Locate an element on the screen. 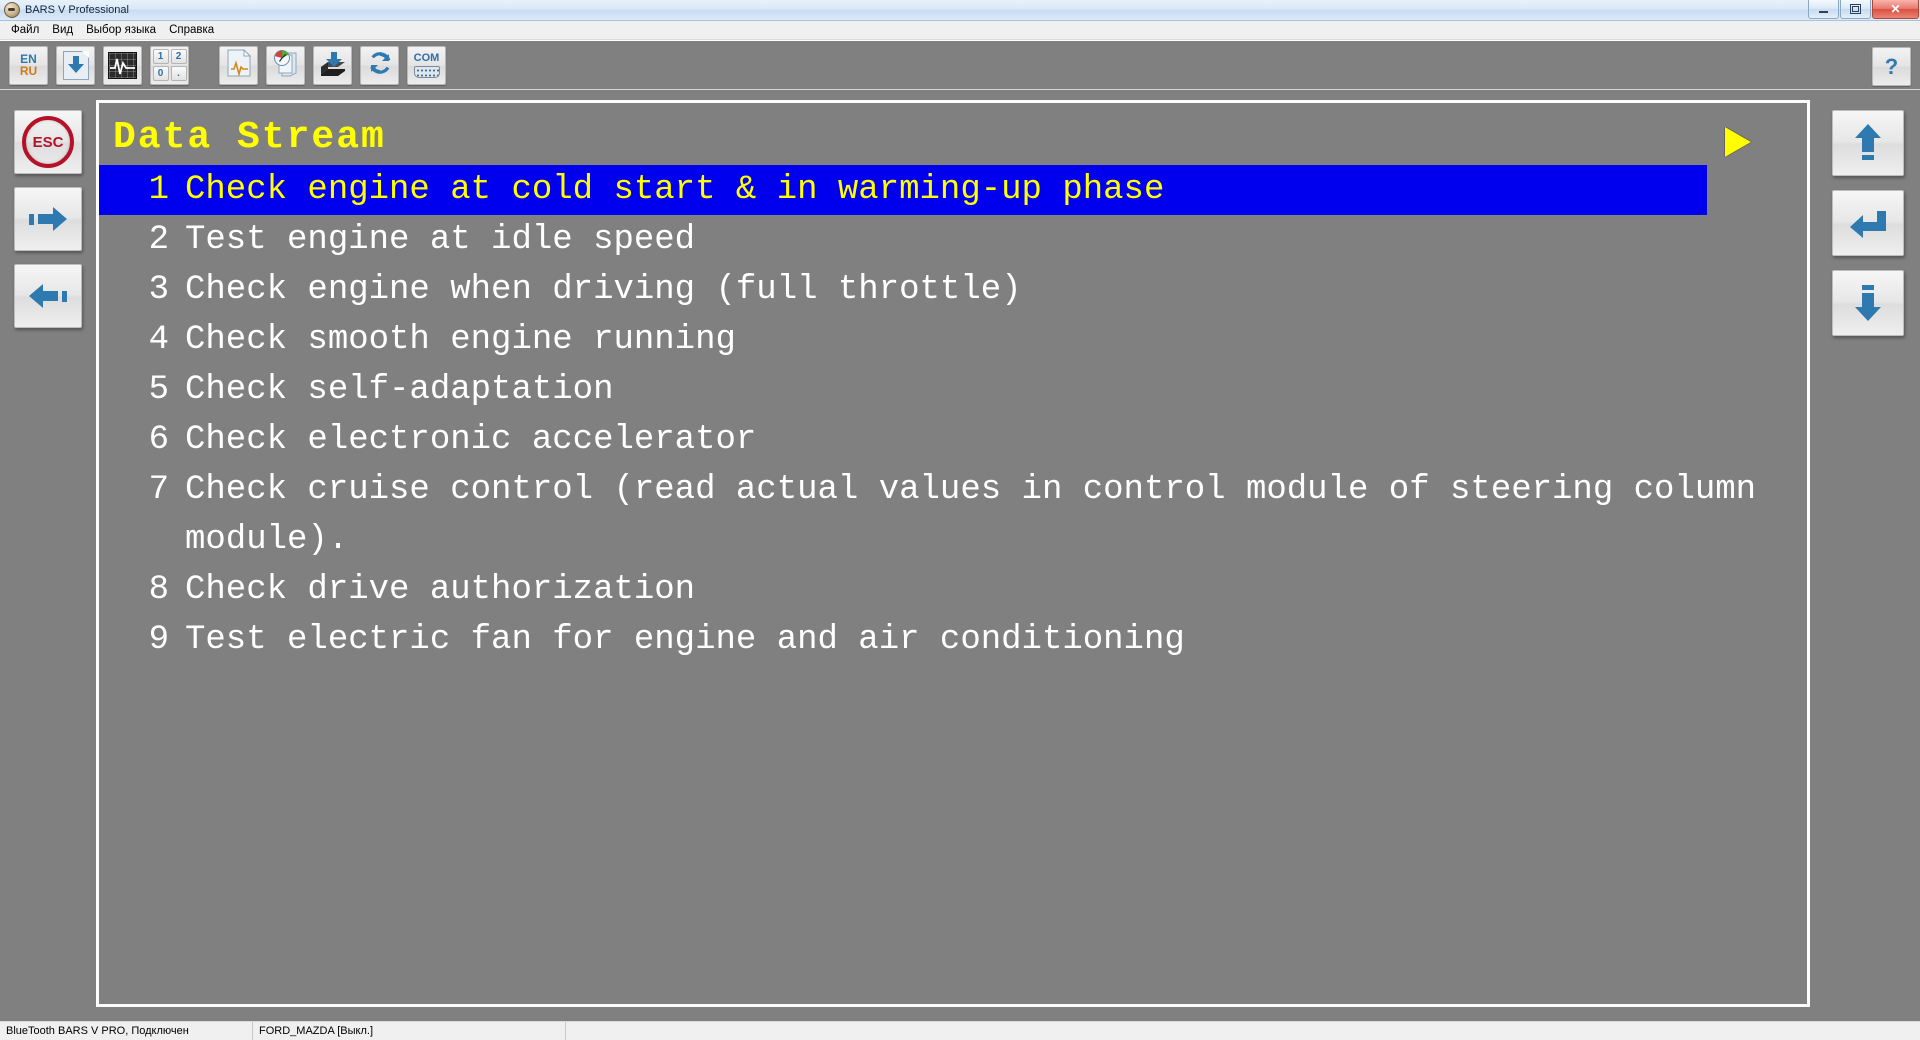 Image resolution: width=1920 pixels, height=1040 pixels. tab-forward-button is located at coordinates (48, 219).